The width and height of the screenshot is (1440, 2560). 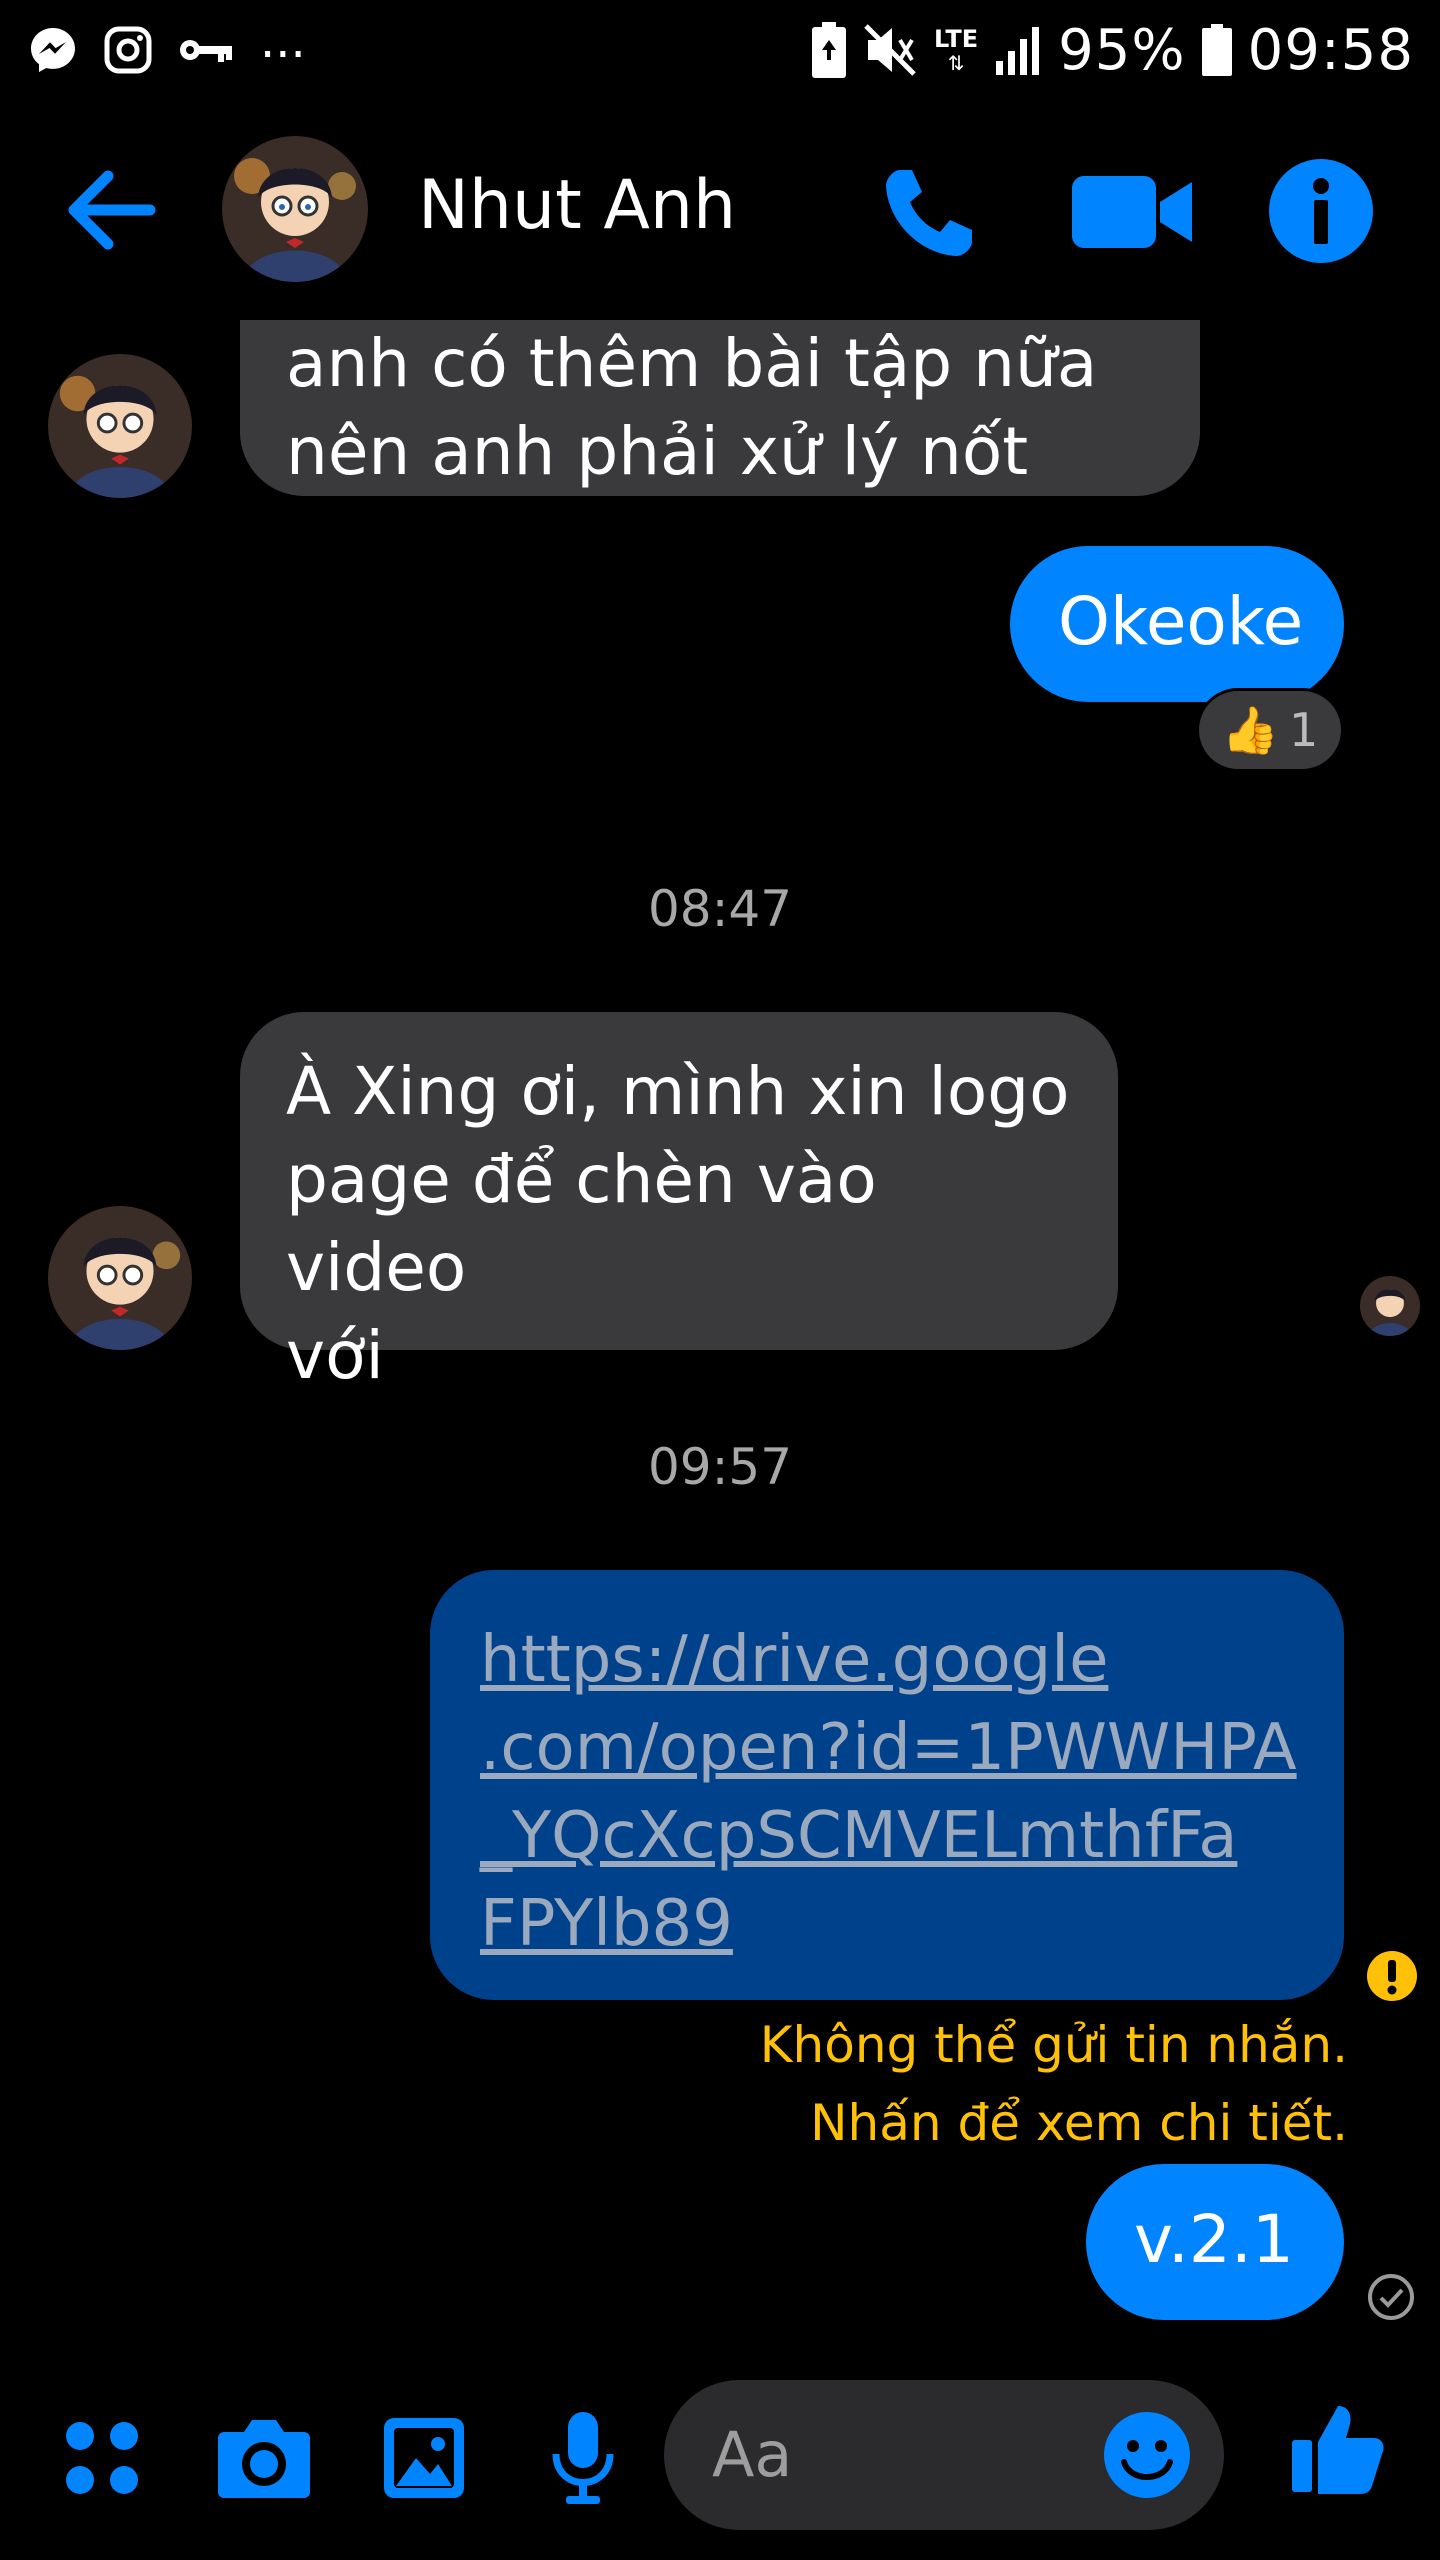 What do you see at coordinates (1304, 730) in the screenshot?
I see `reaction-count: 1` at bounding box center [1304, 730].